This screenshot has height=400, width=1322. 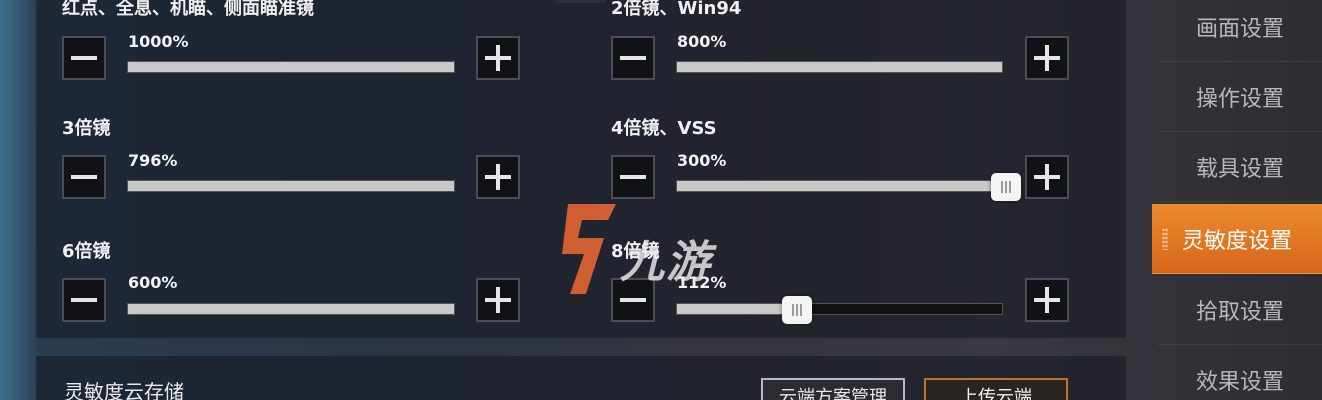 I want to click on sidebar-item-effects: 效果设置, so click(x=1240, y=372).